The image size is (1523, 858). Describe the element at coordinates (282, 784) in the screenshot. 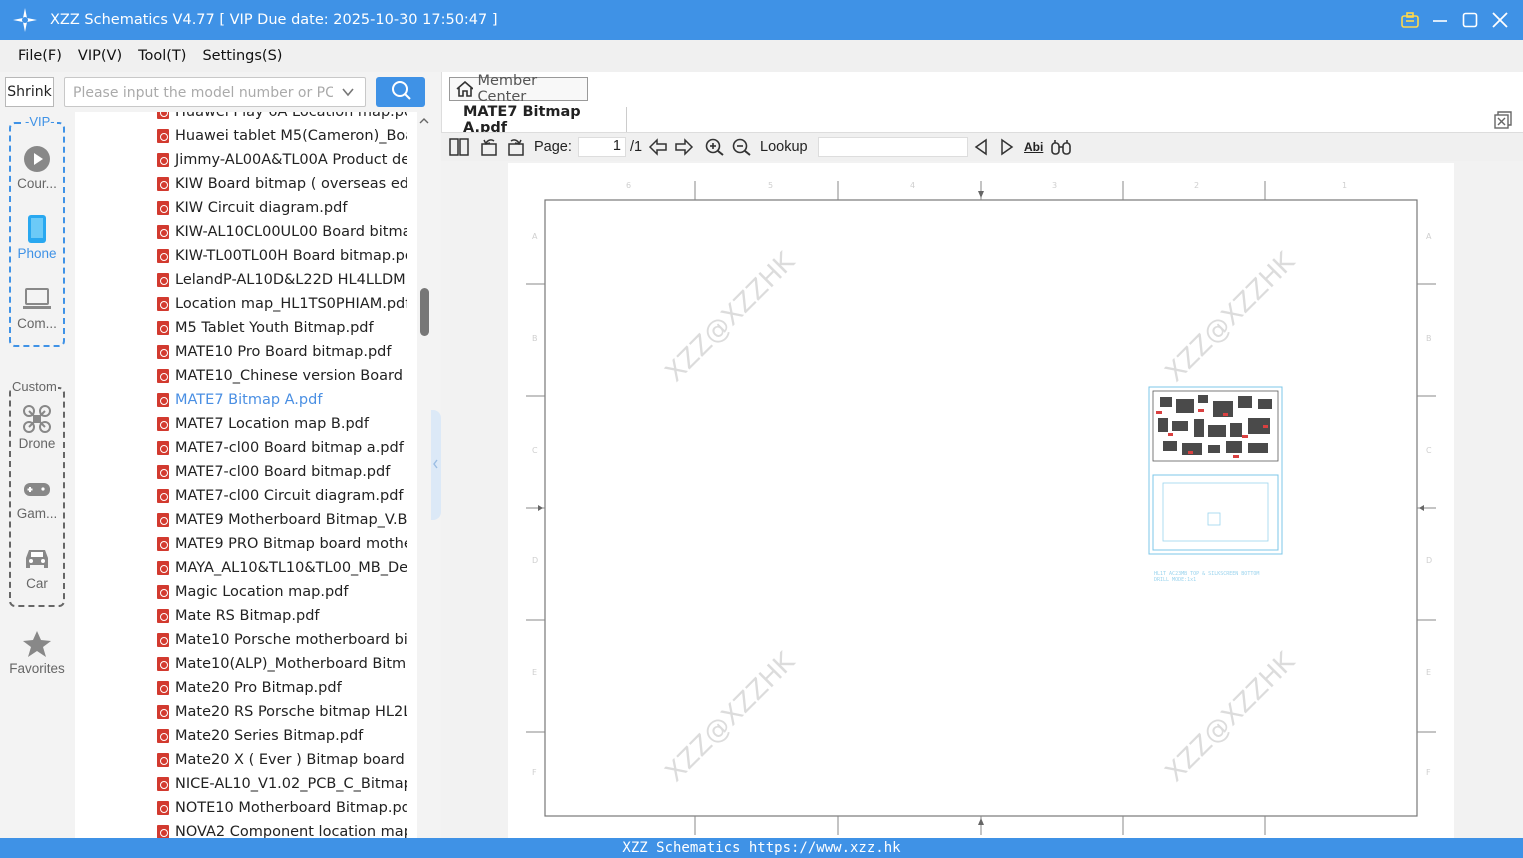

I see `file-list-item: NICE-AL10_V1.02_PCB_C_Bitmap(1(` at that location.